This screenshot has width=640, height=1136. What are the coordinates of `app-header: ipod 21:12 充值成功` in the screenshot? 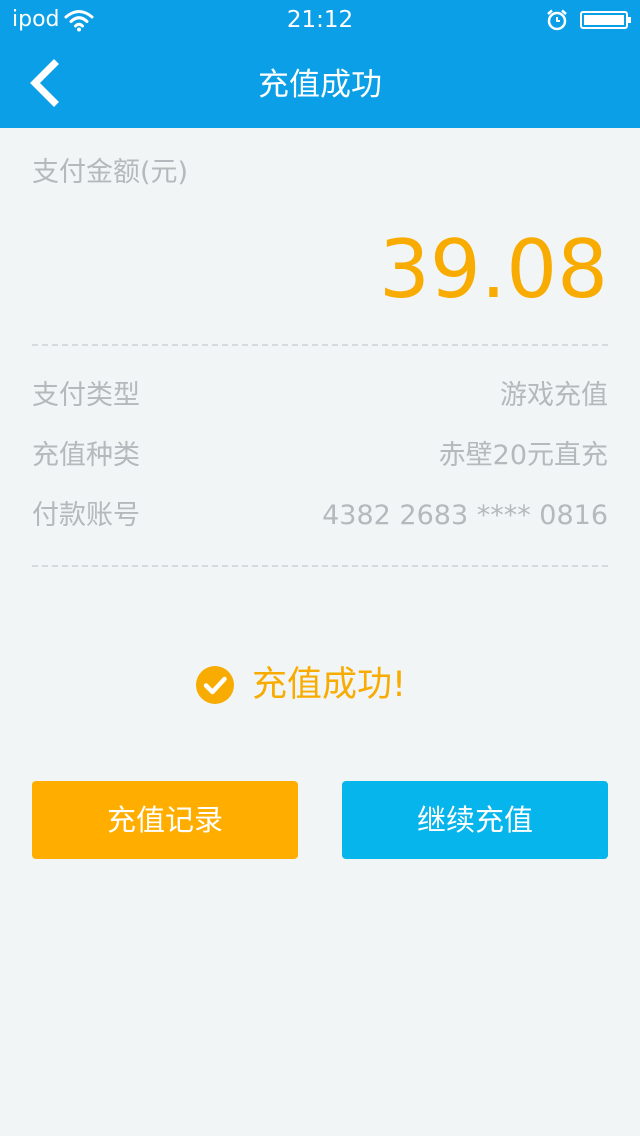 It's located at (320, 64).